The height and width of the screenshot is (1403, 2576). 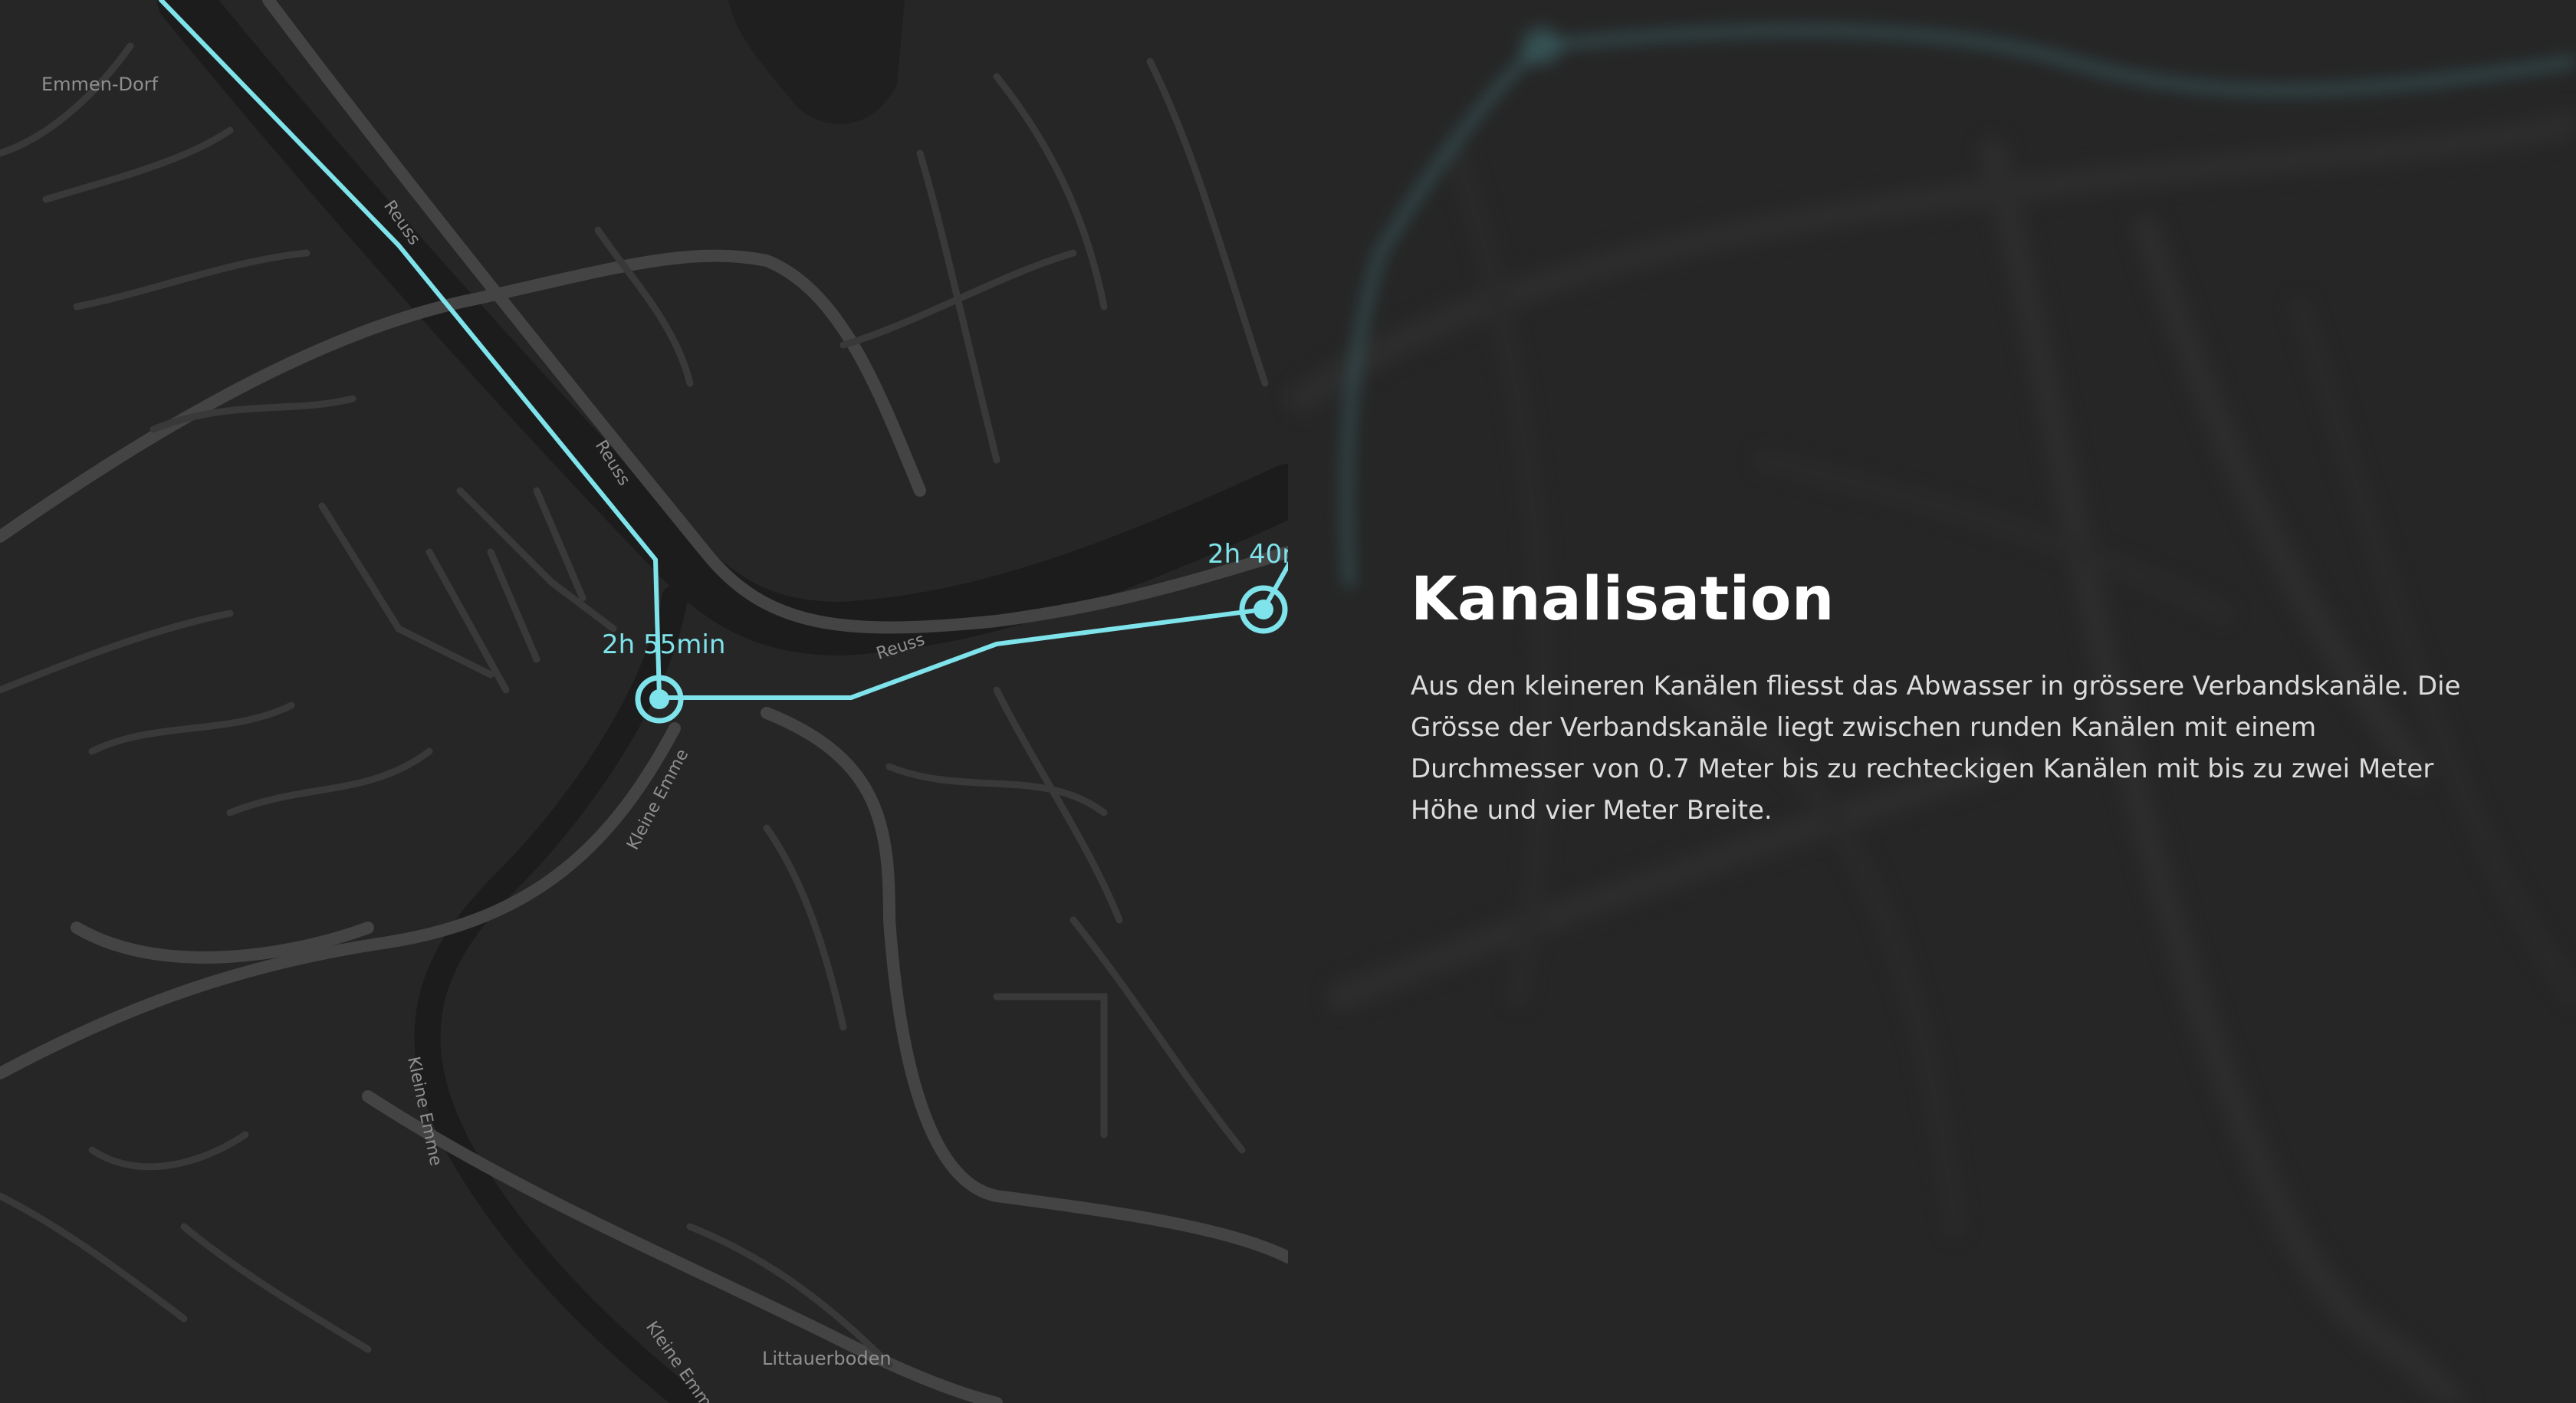 What do you see at coordinates (663, 645) in the screenshot?
I see `route-label-1: 2h 55min` at bounding box center [663, 645].